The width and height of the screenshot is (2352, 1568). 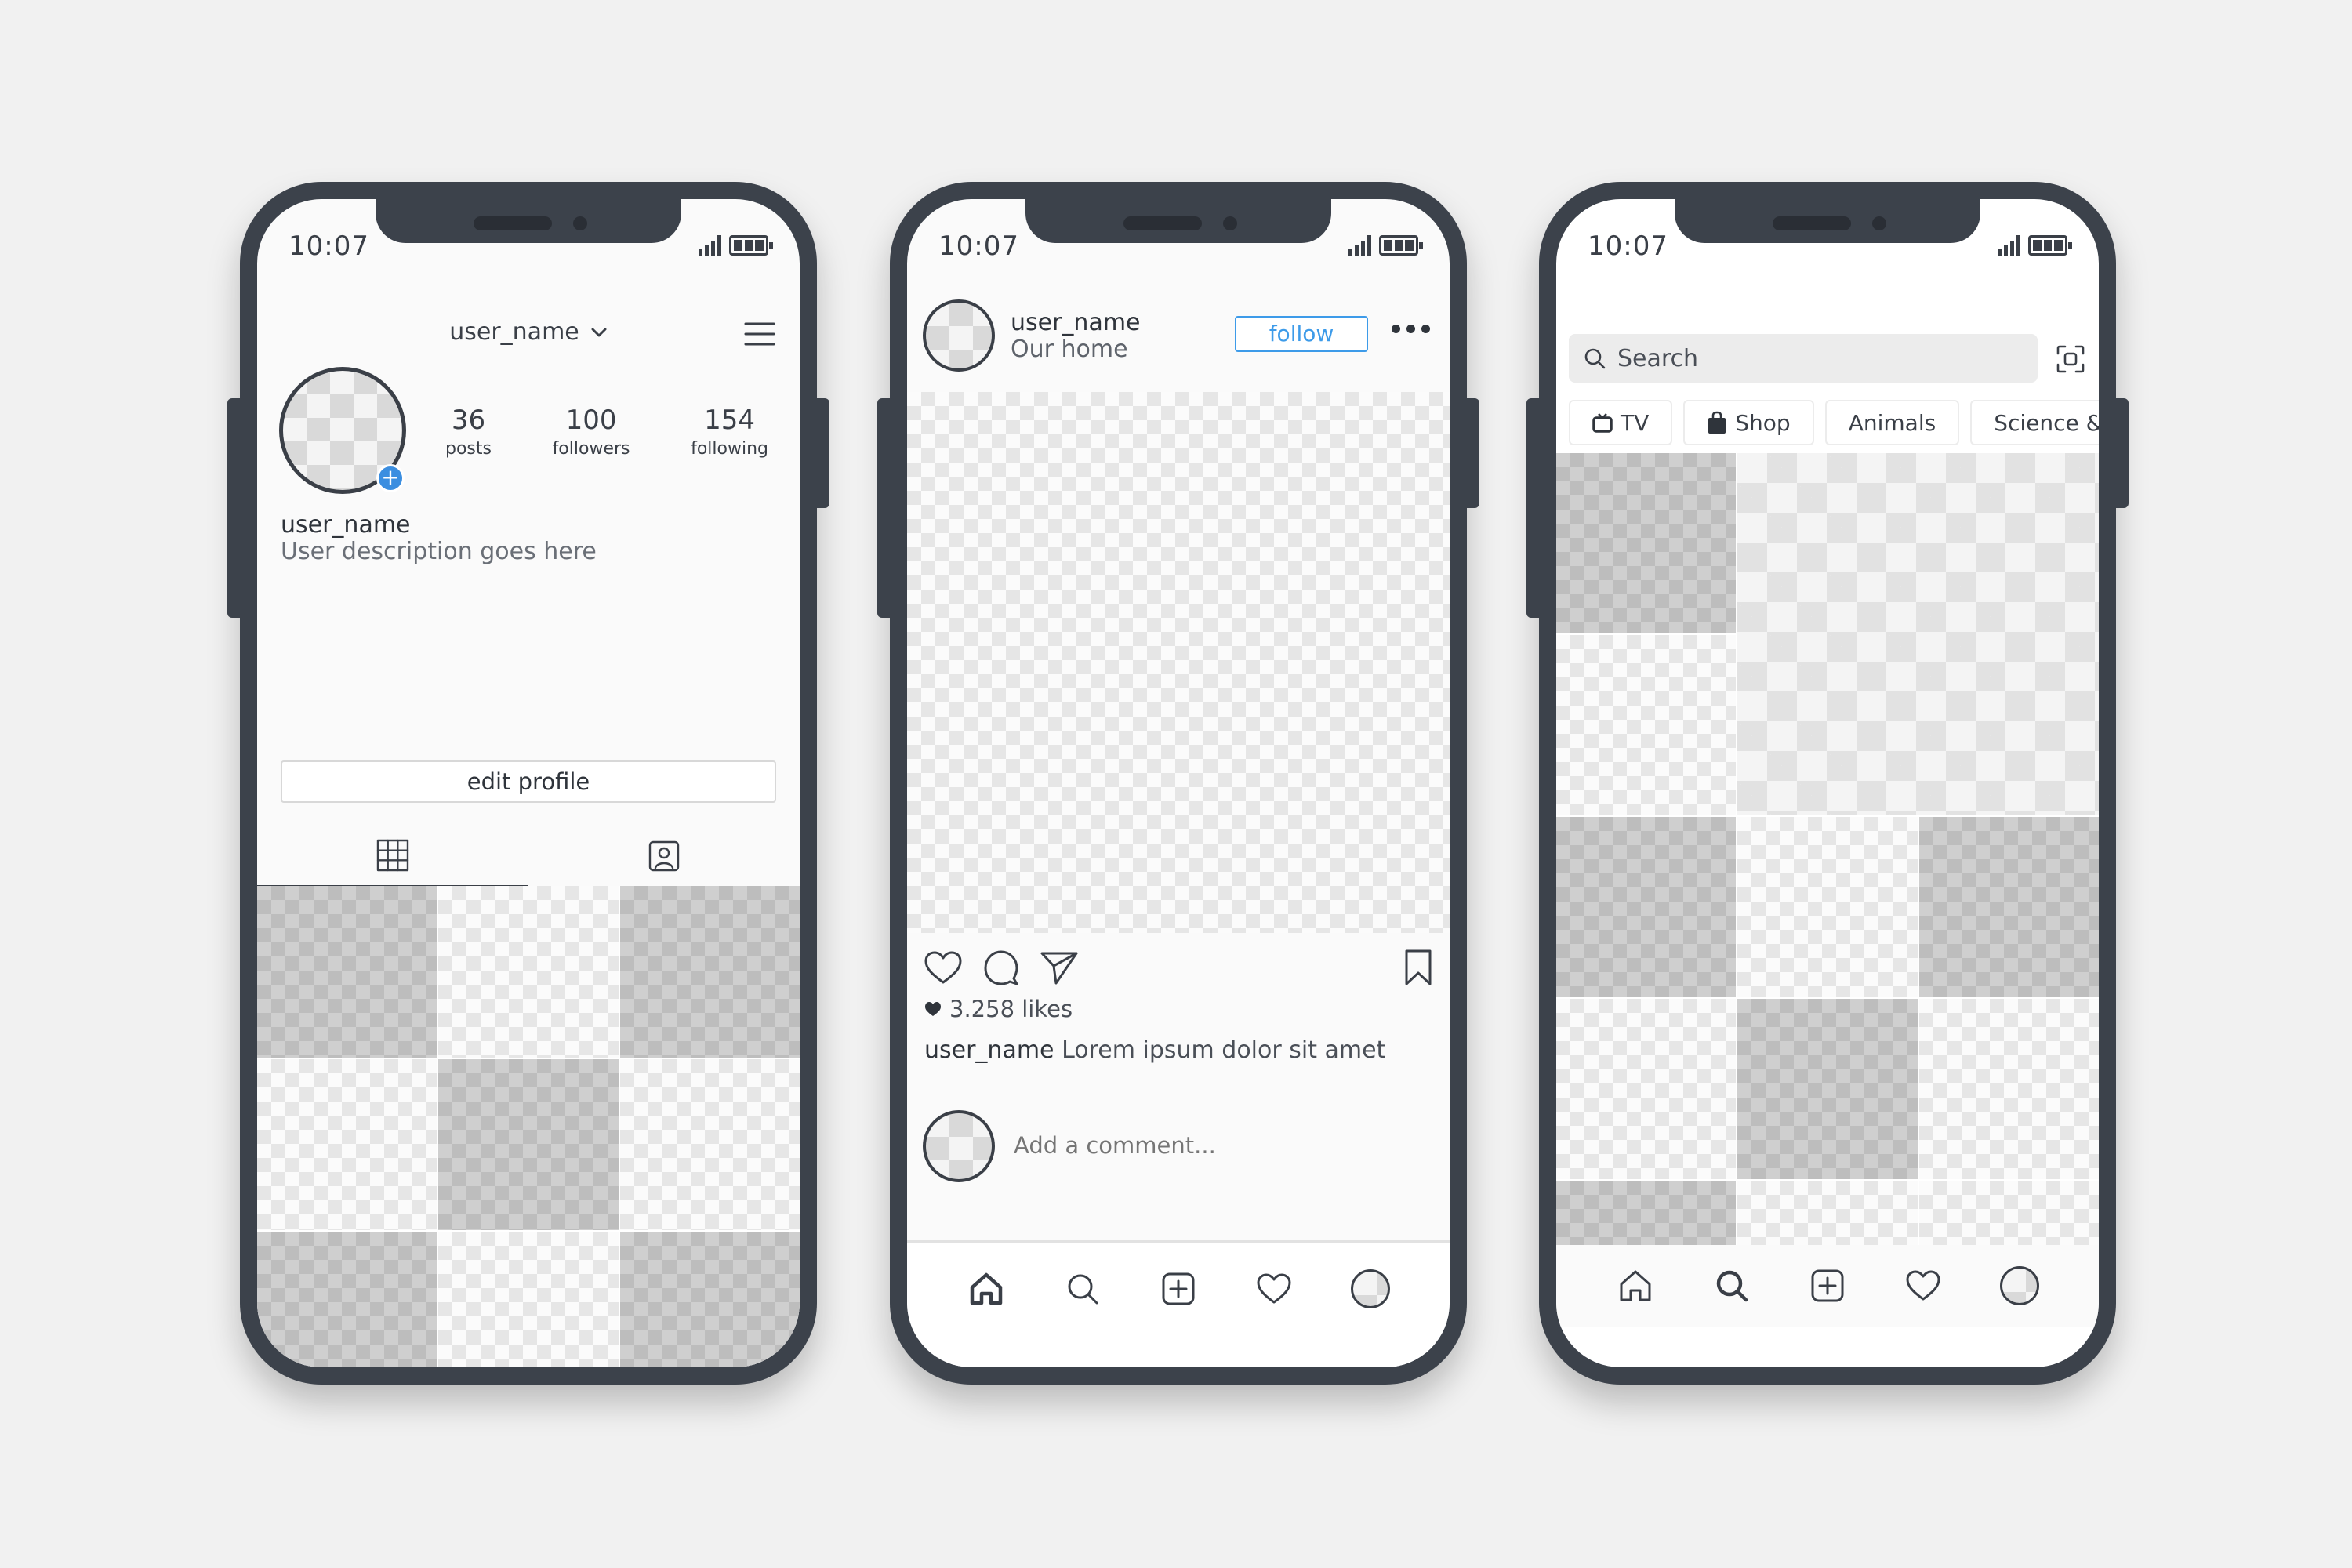 I want to click on account-switcher: user_name, so click(x=528, y=332).